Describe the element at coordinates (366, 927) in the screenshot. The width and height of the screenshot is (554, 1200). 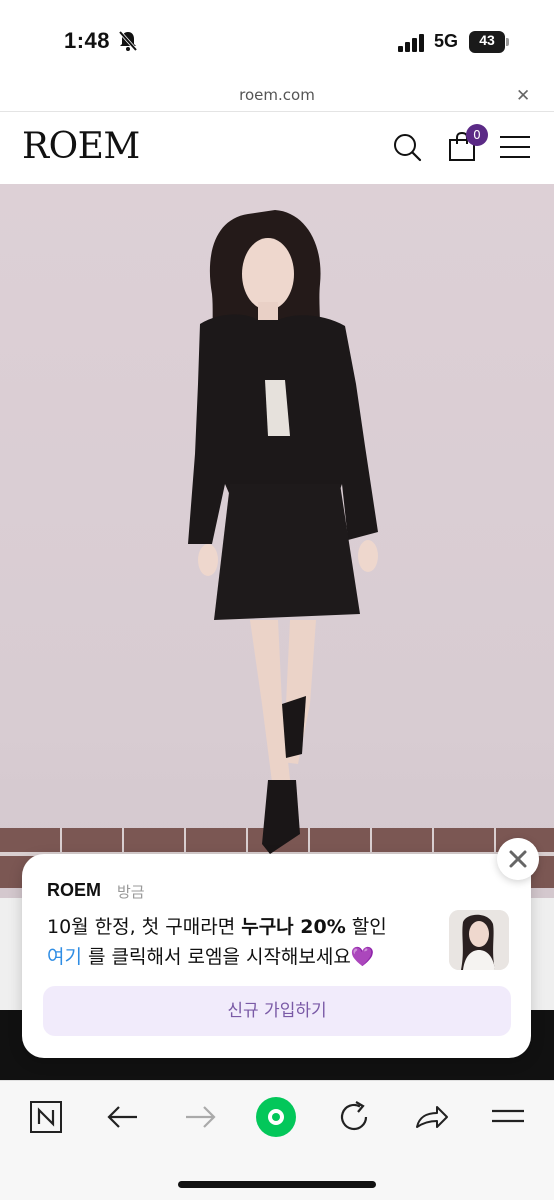
I see `popup-line1-suffix: 할인` at that location.